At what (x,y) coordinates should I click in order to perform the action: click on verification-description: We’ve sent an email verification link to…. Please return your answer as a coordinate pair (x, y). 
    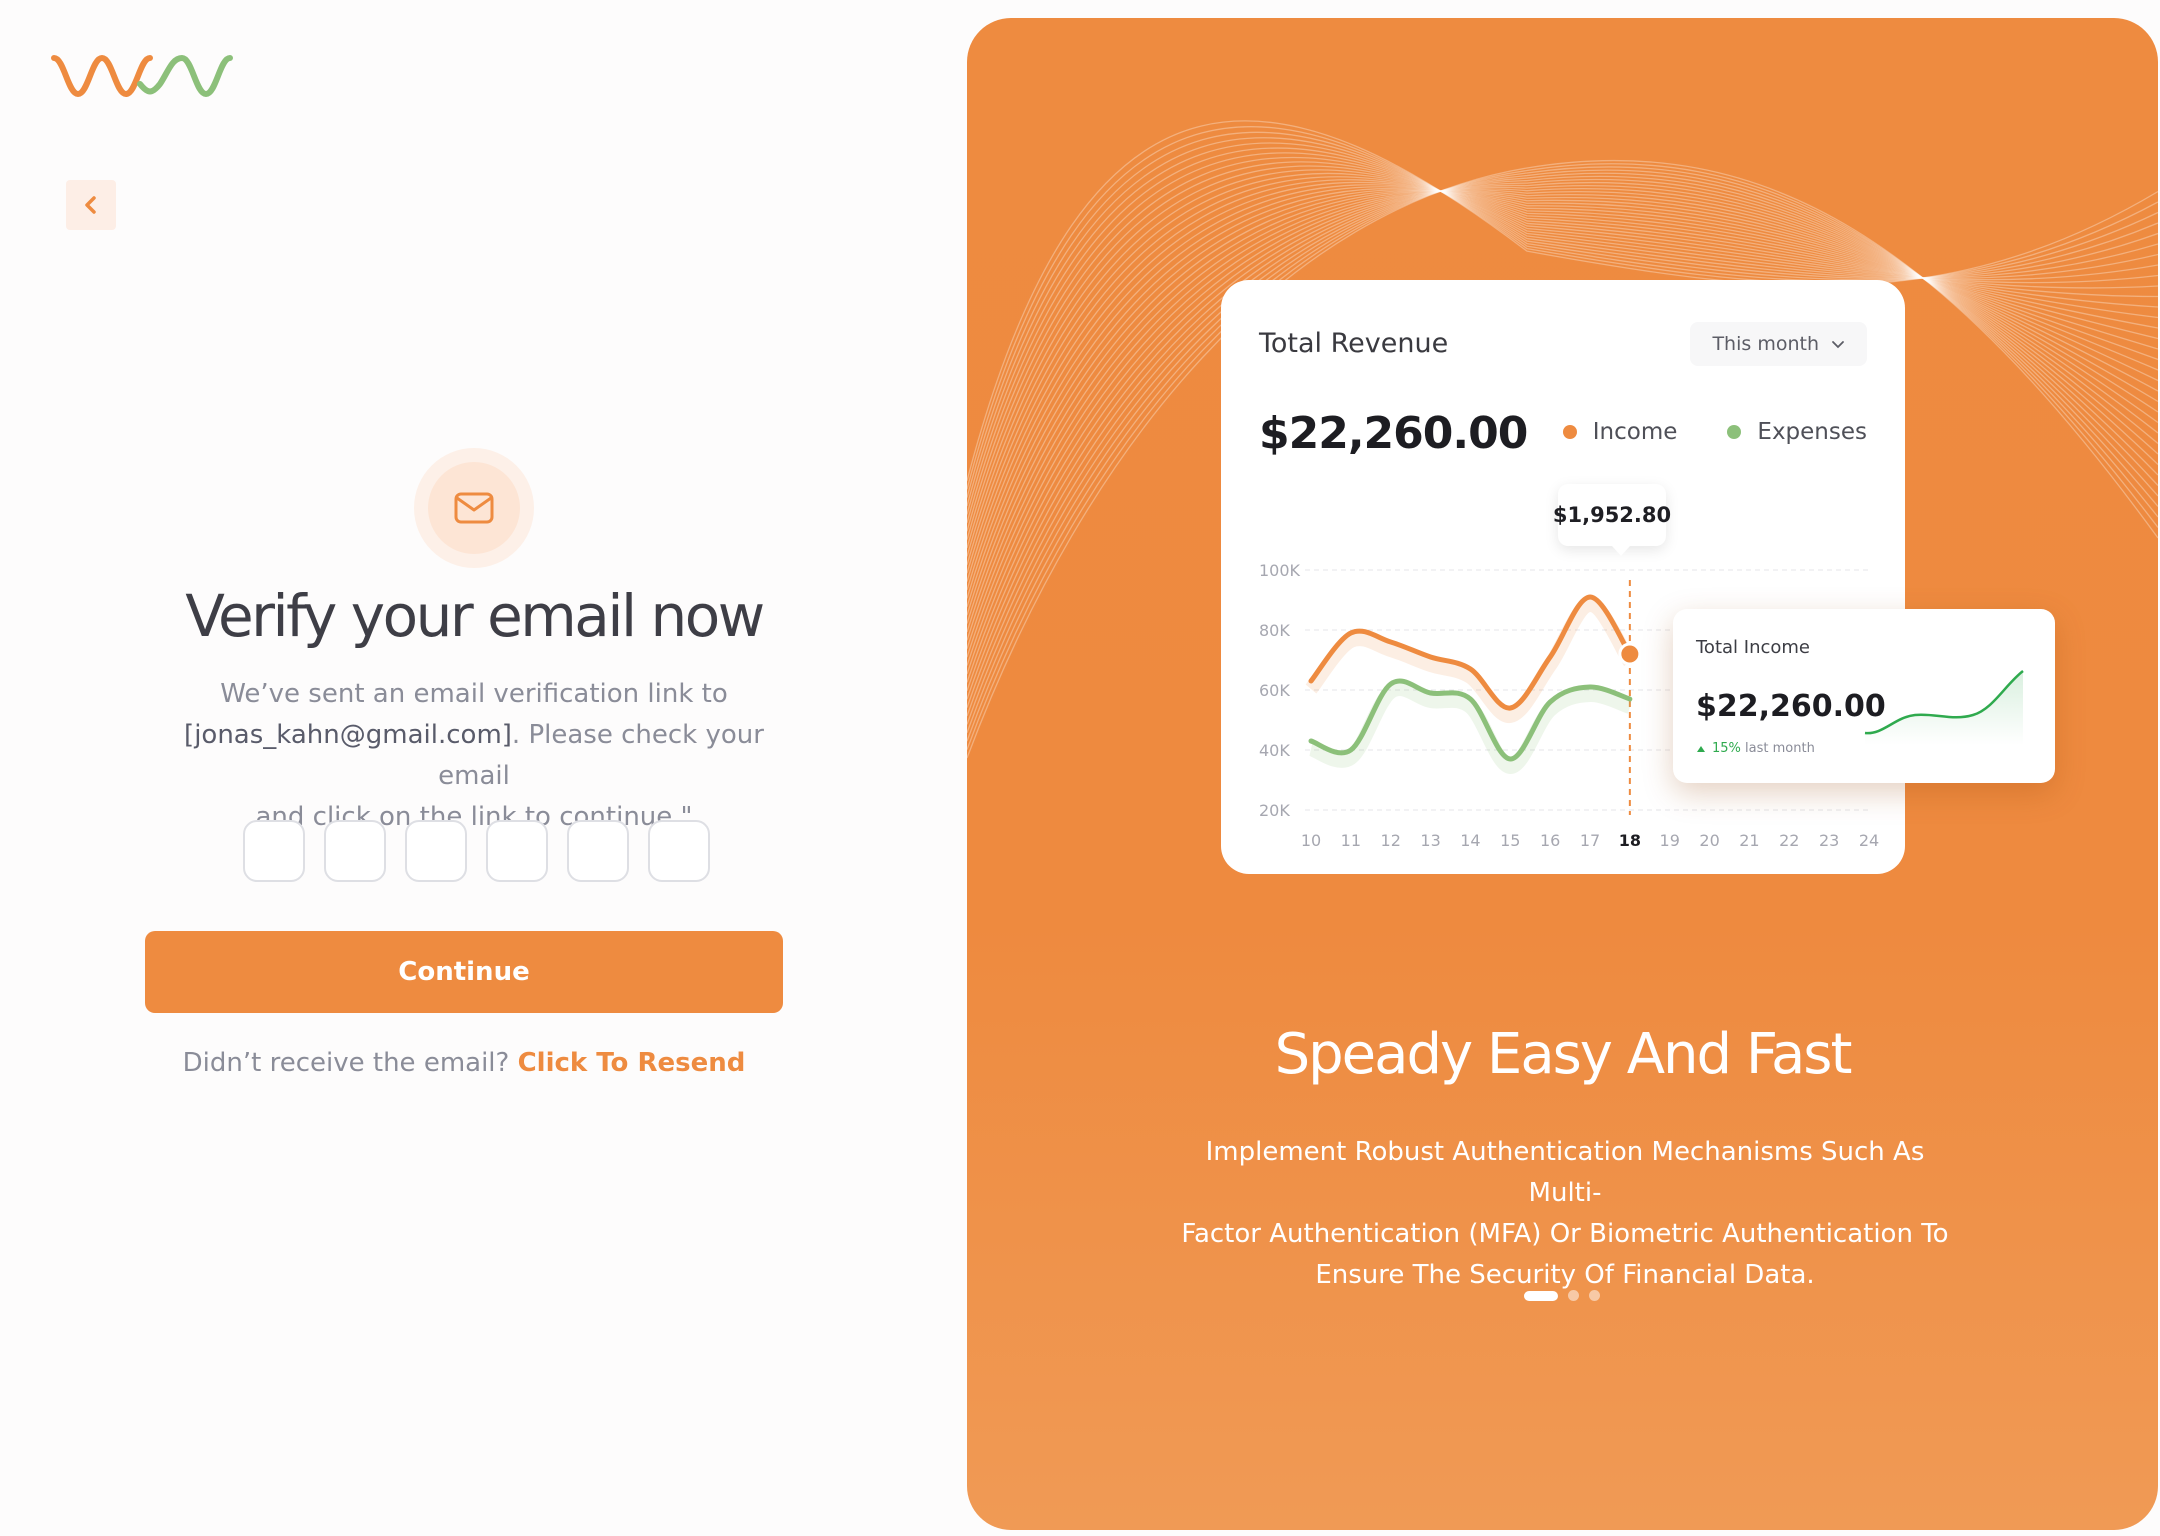
    Looking at the image, I should click on (474, 756).